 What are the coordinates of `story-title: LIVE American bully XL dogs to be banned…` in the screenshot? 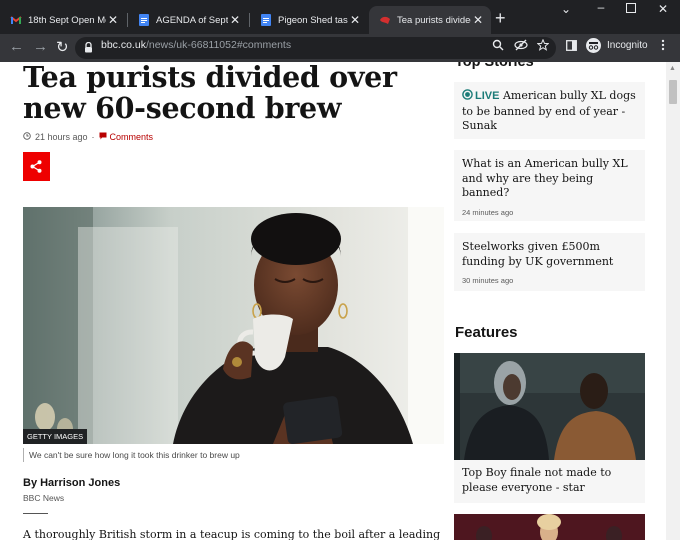 It's located at (549, 111).